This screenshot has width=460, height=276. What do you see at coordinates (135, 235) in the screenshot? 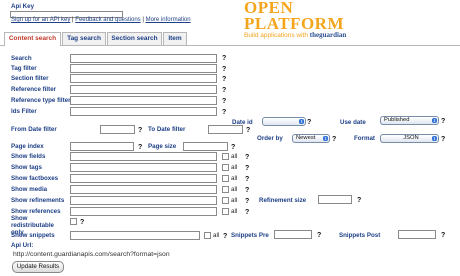
I see `show-snippets-input` at bounding box center [135, 235].